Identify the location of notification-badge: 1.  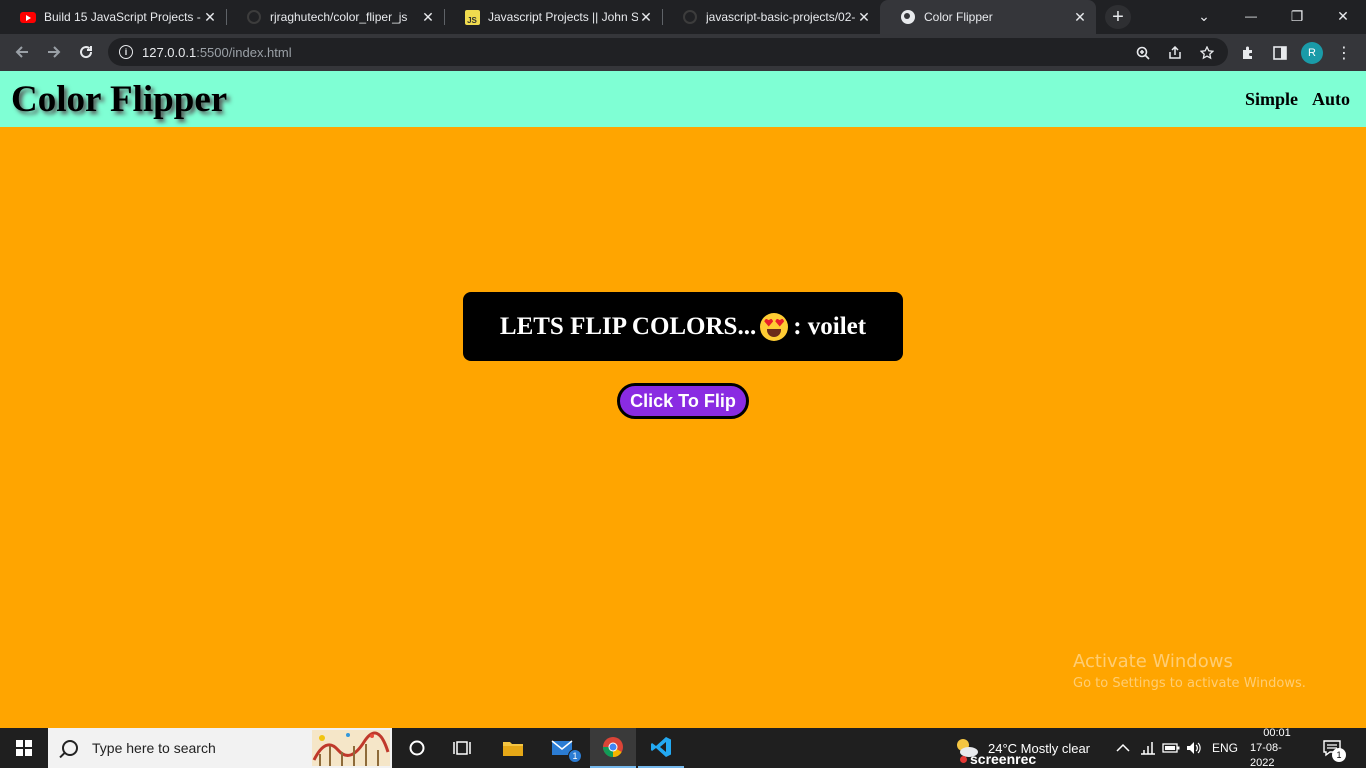
(1339, 755).